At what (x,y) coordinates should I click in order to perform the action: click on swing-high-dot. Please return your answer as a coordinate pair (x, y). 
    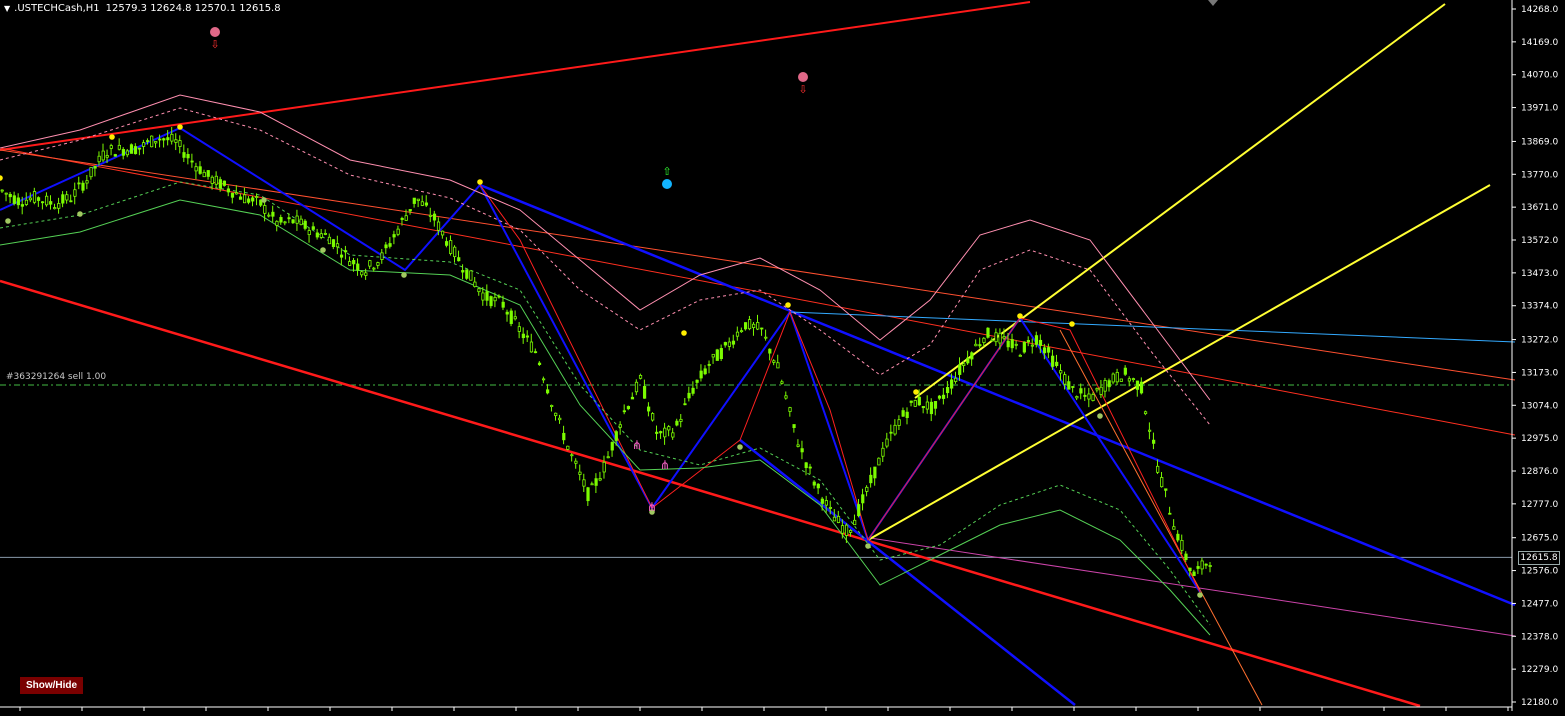
    Looking at the image, I should click on (684, 333).